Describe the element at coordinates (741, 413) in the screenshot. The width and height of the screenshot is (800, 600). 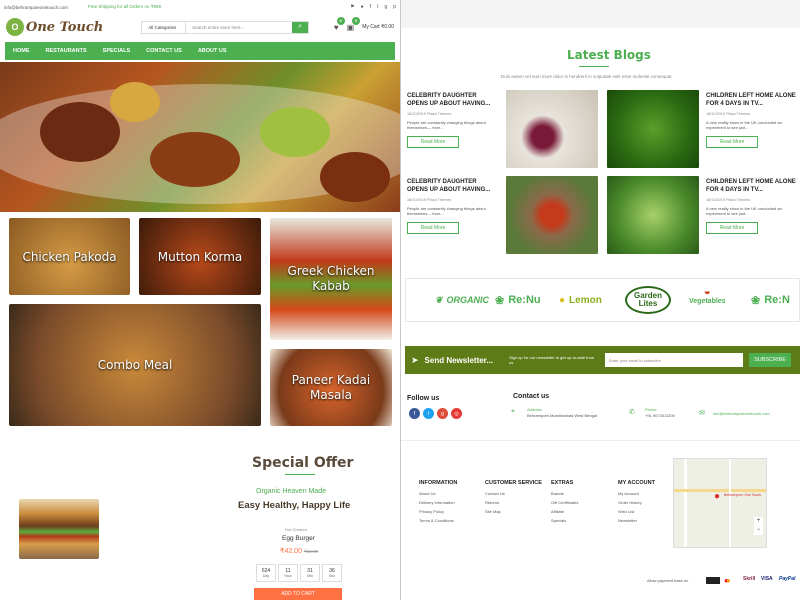
I see `contact-email: info@behrampoieonetouch.com` at that location.